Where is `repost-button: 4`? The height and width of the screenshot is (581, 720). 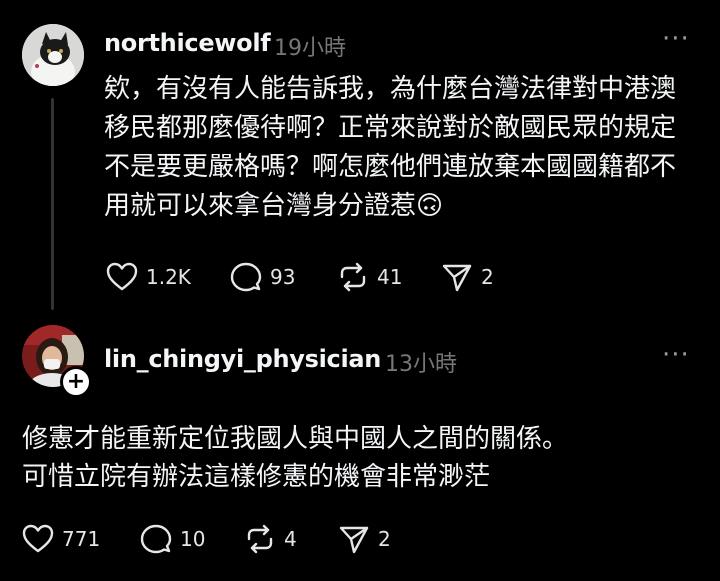
repost-button: 4 is located at coordinates (270, 539).